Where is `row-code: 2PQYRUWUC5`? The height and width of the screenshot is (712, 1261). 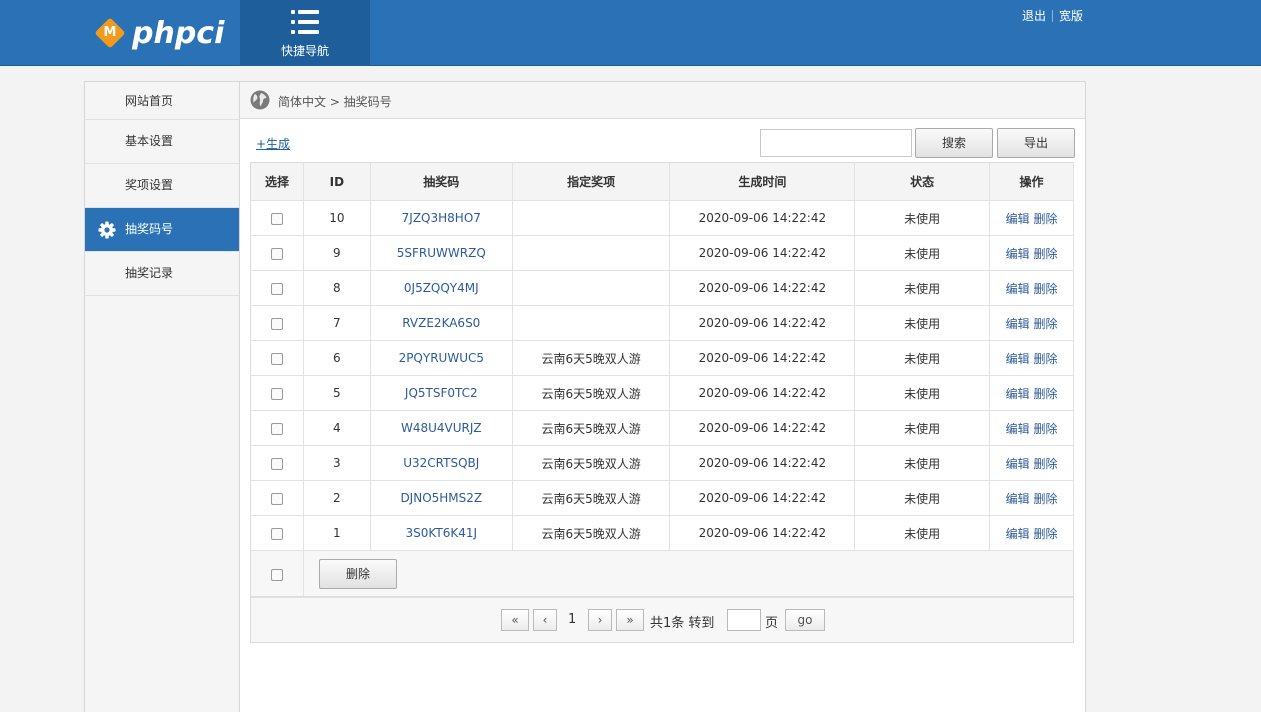
row-code: 2PQYRUWUC5 is located at coordinates (441, 358).